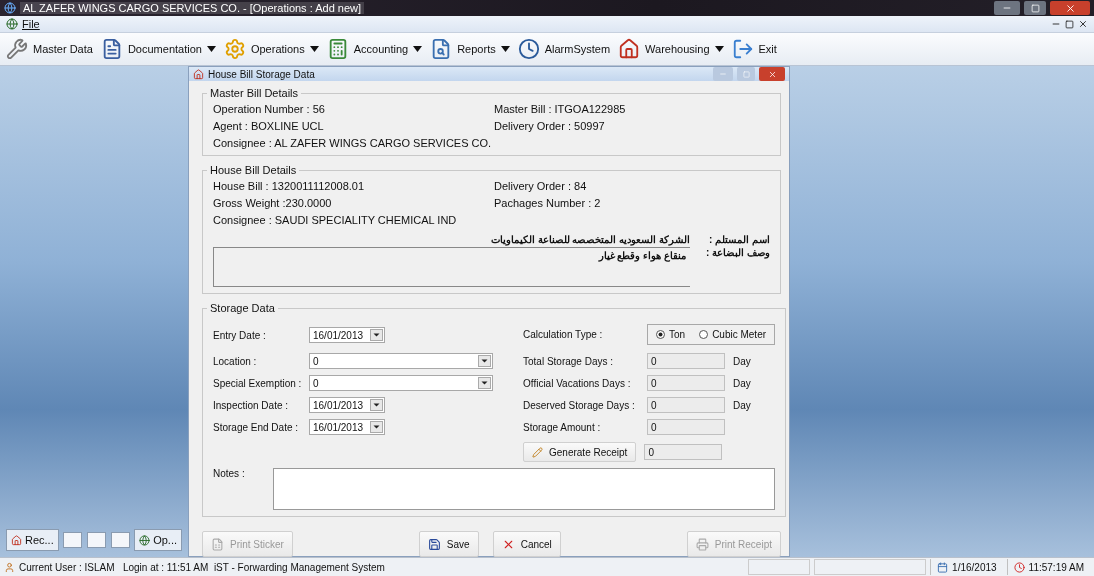 Image resolution: width=1094 pixels, height=576 pixels. What do you see at coordinates (470, 49) in the screenshot?
I see `toolbar-button: Reports` at bounding box center [470, 49].